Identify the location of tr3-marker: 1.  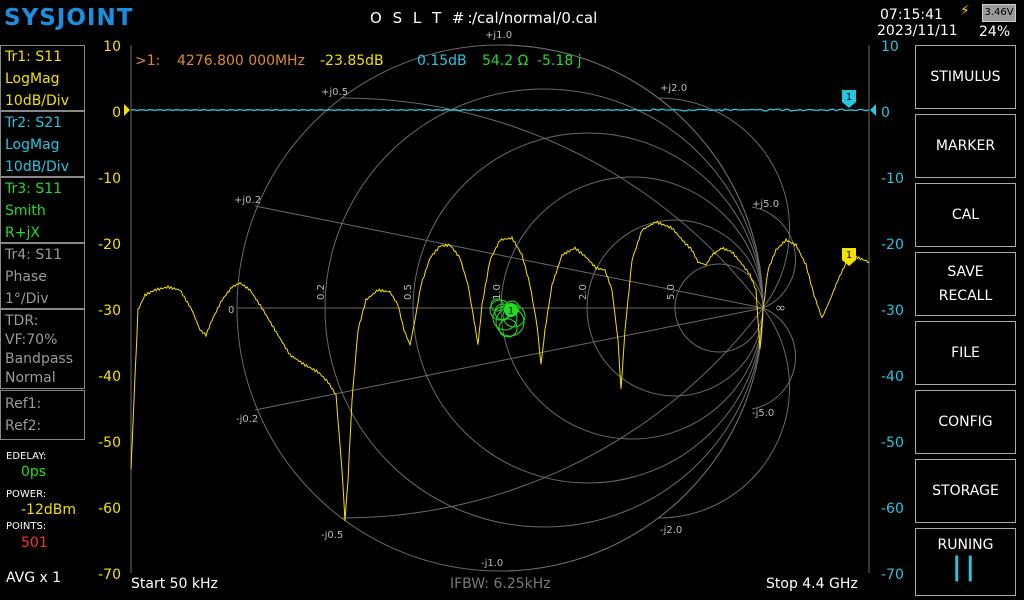
(511, 310).